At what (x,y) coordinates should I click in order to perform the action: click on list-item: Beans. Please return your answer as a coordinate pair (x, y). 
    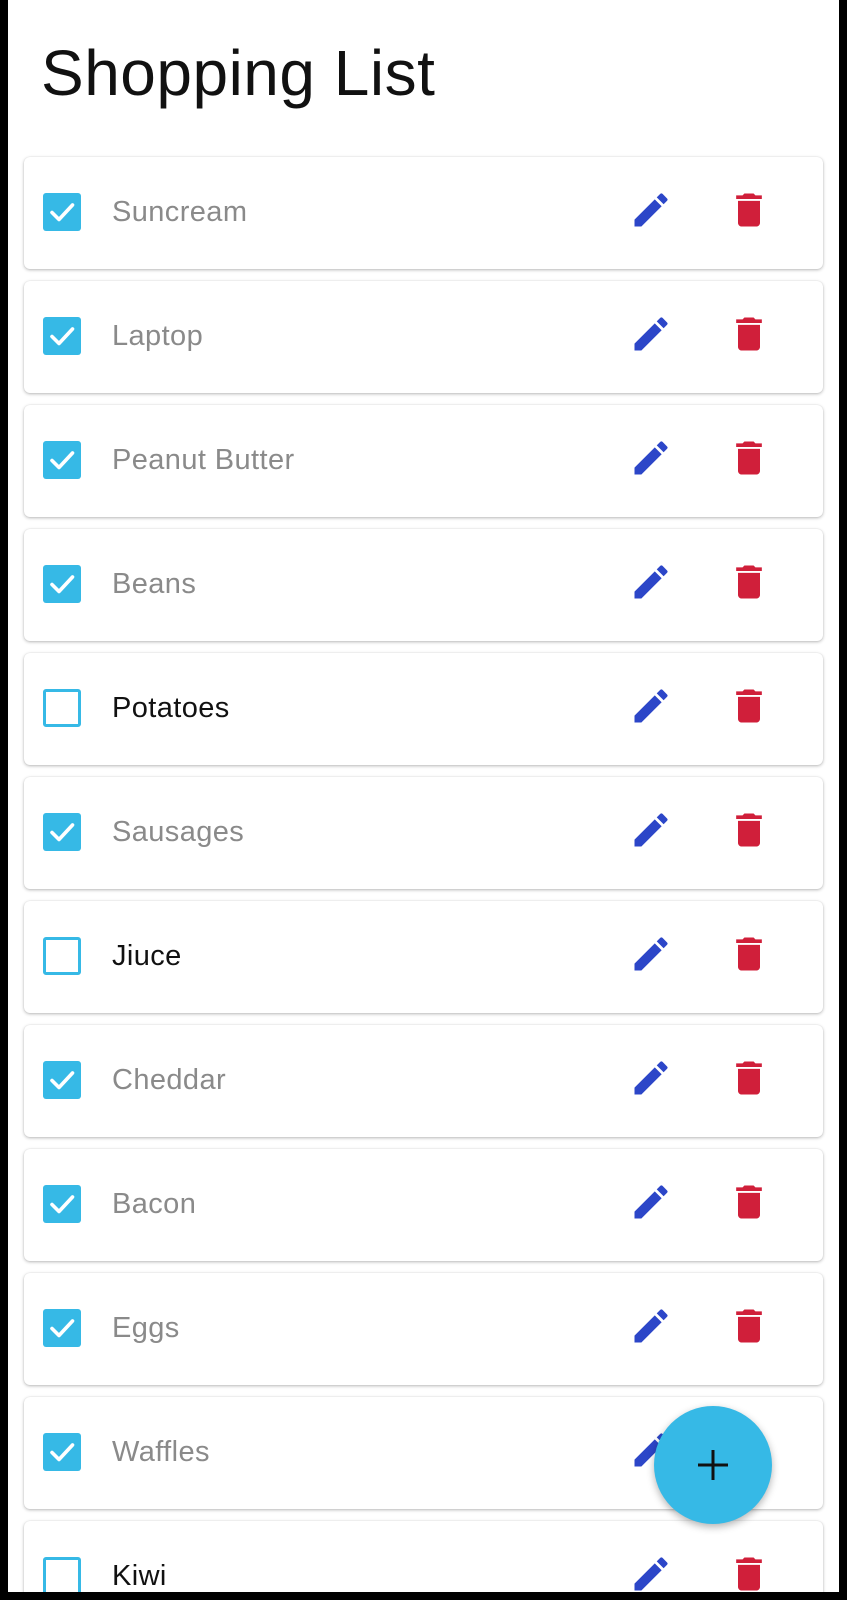
    Looking at the image, I should click on (423, 585).